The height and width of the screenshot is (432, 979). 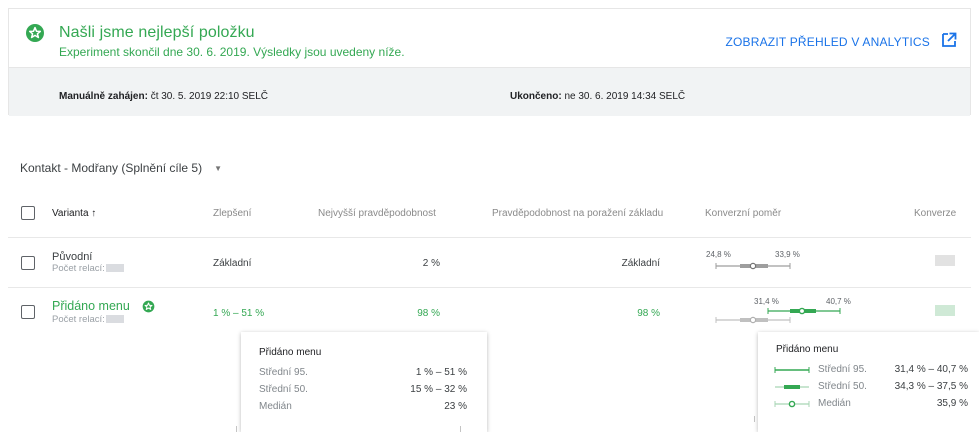 What do you see at coordinates (91, 306) in the screenshot?
I see `variant-name-link: Přidáno menu` at bounding box center [91, 306].